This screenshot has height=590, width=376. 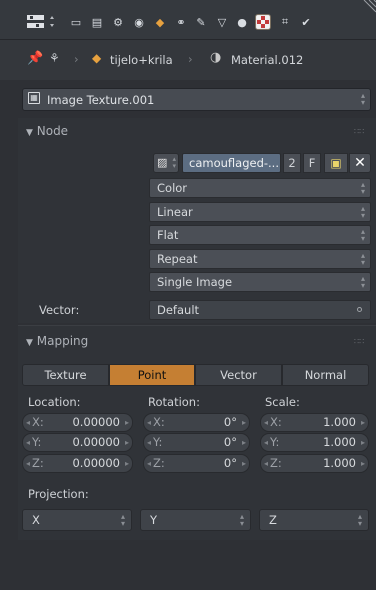 I want to click on modifiers-icon: ✎, so click(x=201, y=22).